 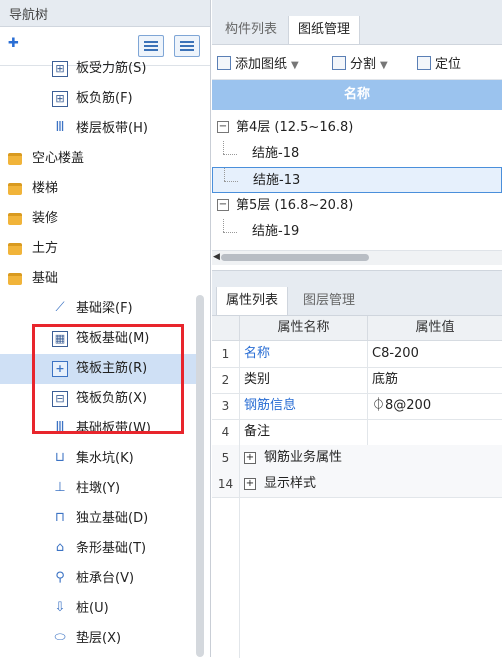 I want to click on row-number: 4, so click(x=226, y=432).